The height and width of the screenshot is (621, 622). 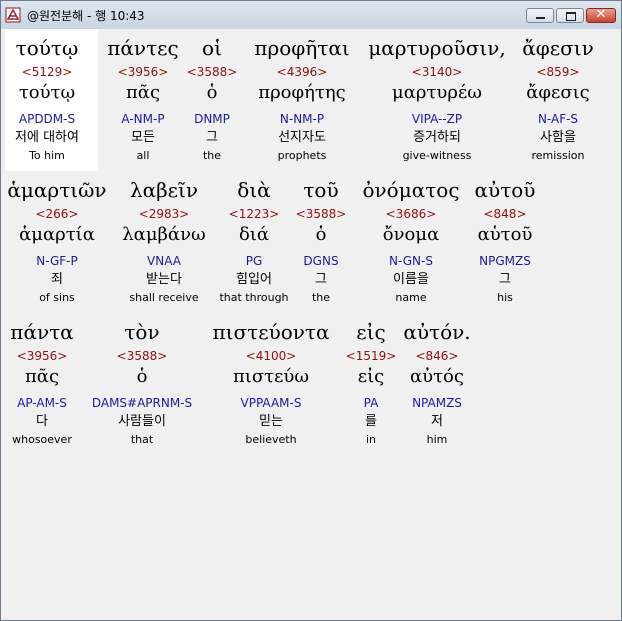 What do you see at coordinates (142, 403) in the screenshot?
I see `parsing-code: DAMS#APRNM-S` at bounding box center [142, 403].